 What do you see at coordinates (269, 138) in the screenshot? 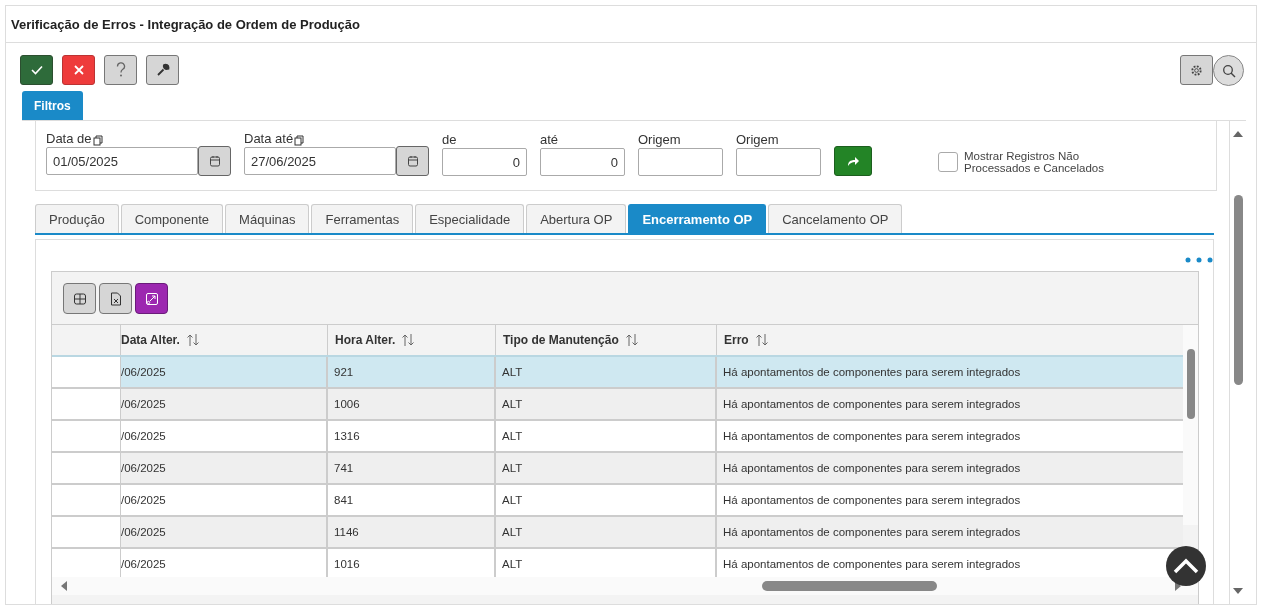
I see `field-label: Data até` at bounding box center [269, 138].